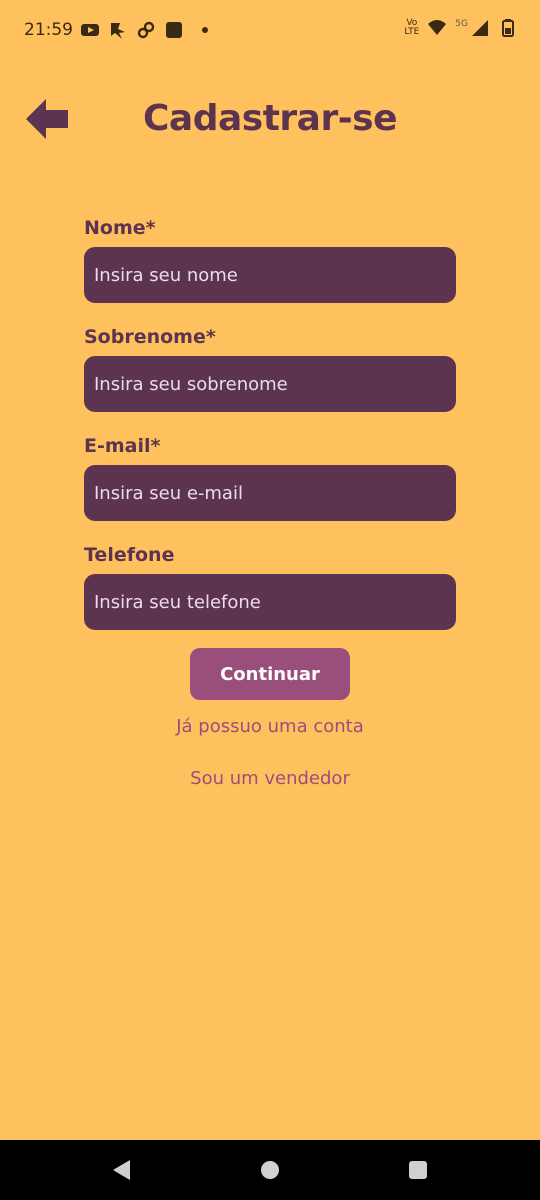 This screenshot has width=540, height=1200. I want to click on first-name-field: Nome*, so click(270, 268).